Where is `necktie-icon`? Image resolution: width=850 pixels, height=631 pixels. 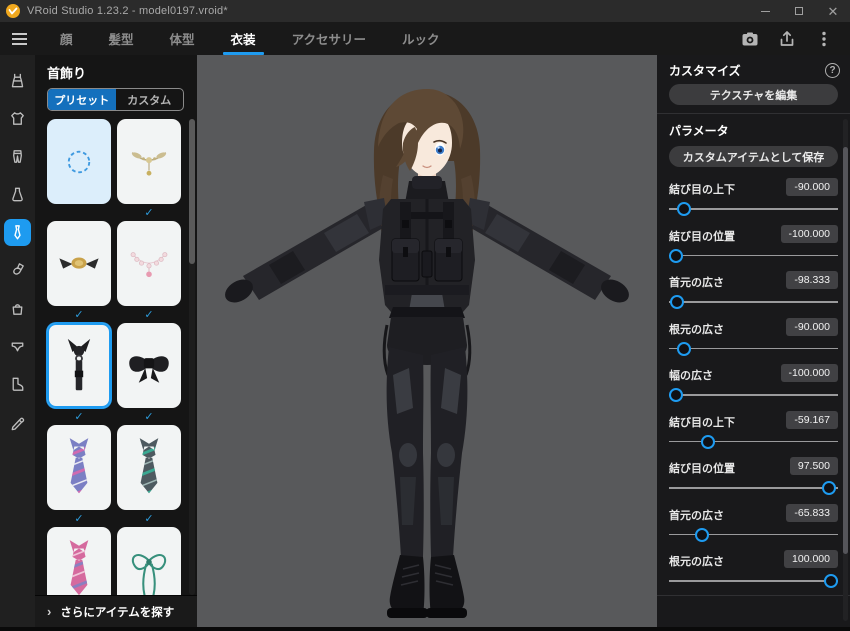 necktie-icon is located at coordinates (17, 231).